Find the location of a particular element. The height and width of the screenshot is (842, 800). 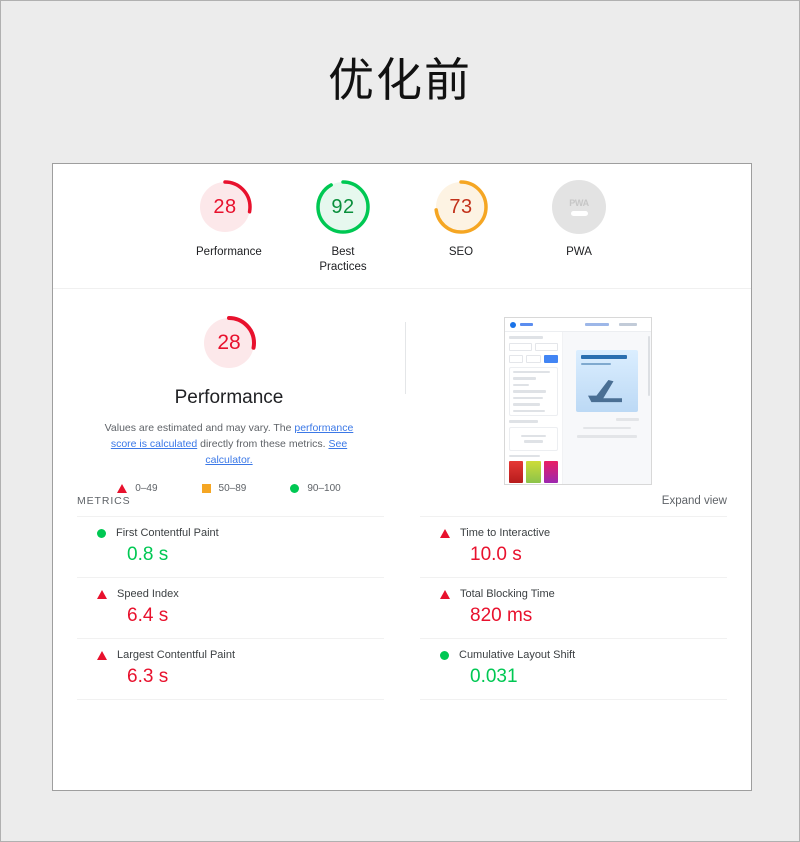

metric-row: Cumulative Layout Shift 0.031 is located at coordinates (573, 669).